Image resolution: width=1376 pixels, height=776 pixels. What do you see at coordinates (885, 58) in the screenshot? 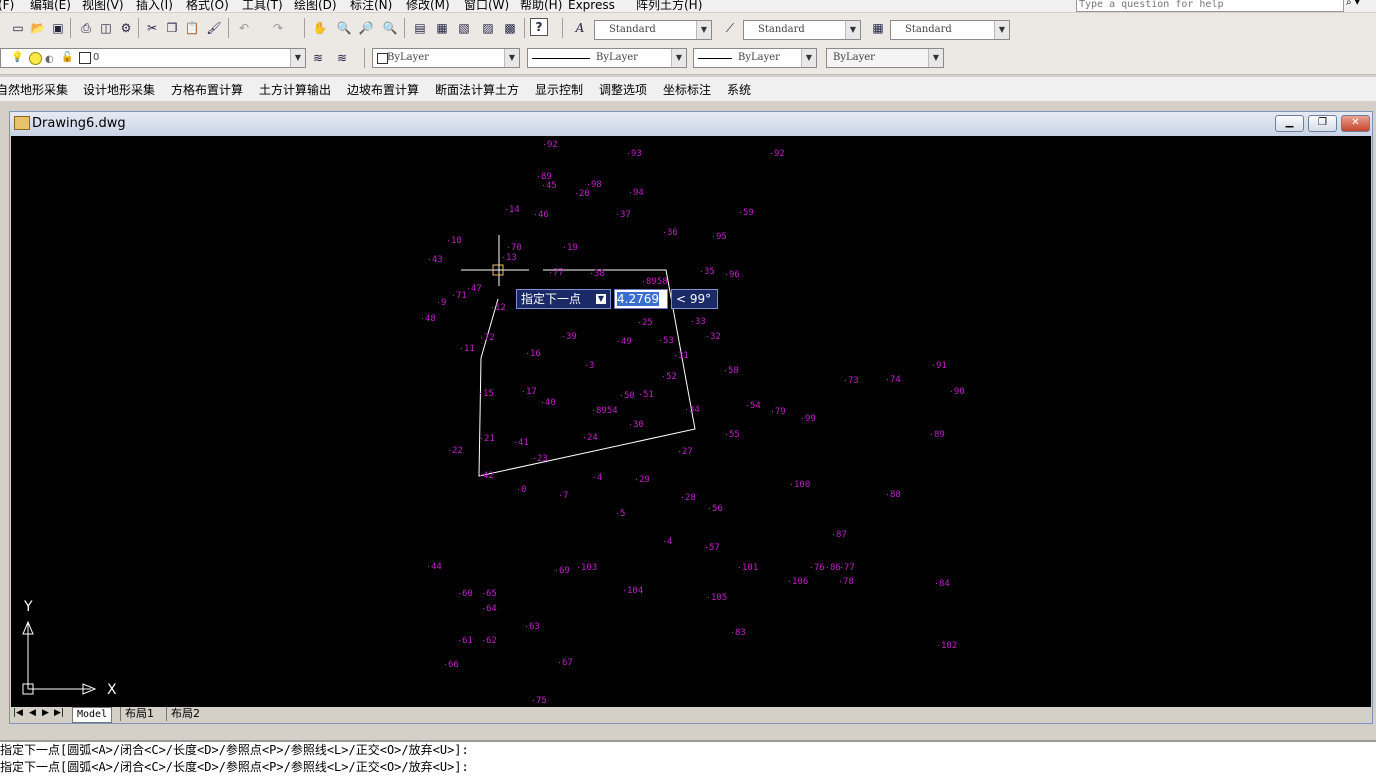
I see `plot-style-select: ByLayer ▼` at bounding box center [885, 58].